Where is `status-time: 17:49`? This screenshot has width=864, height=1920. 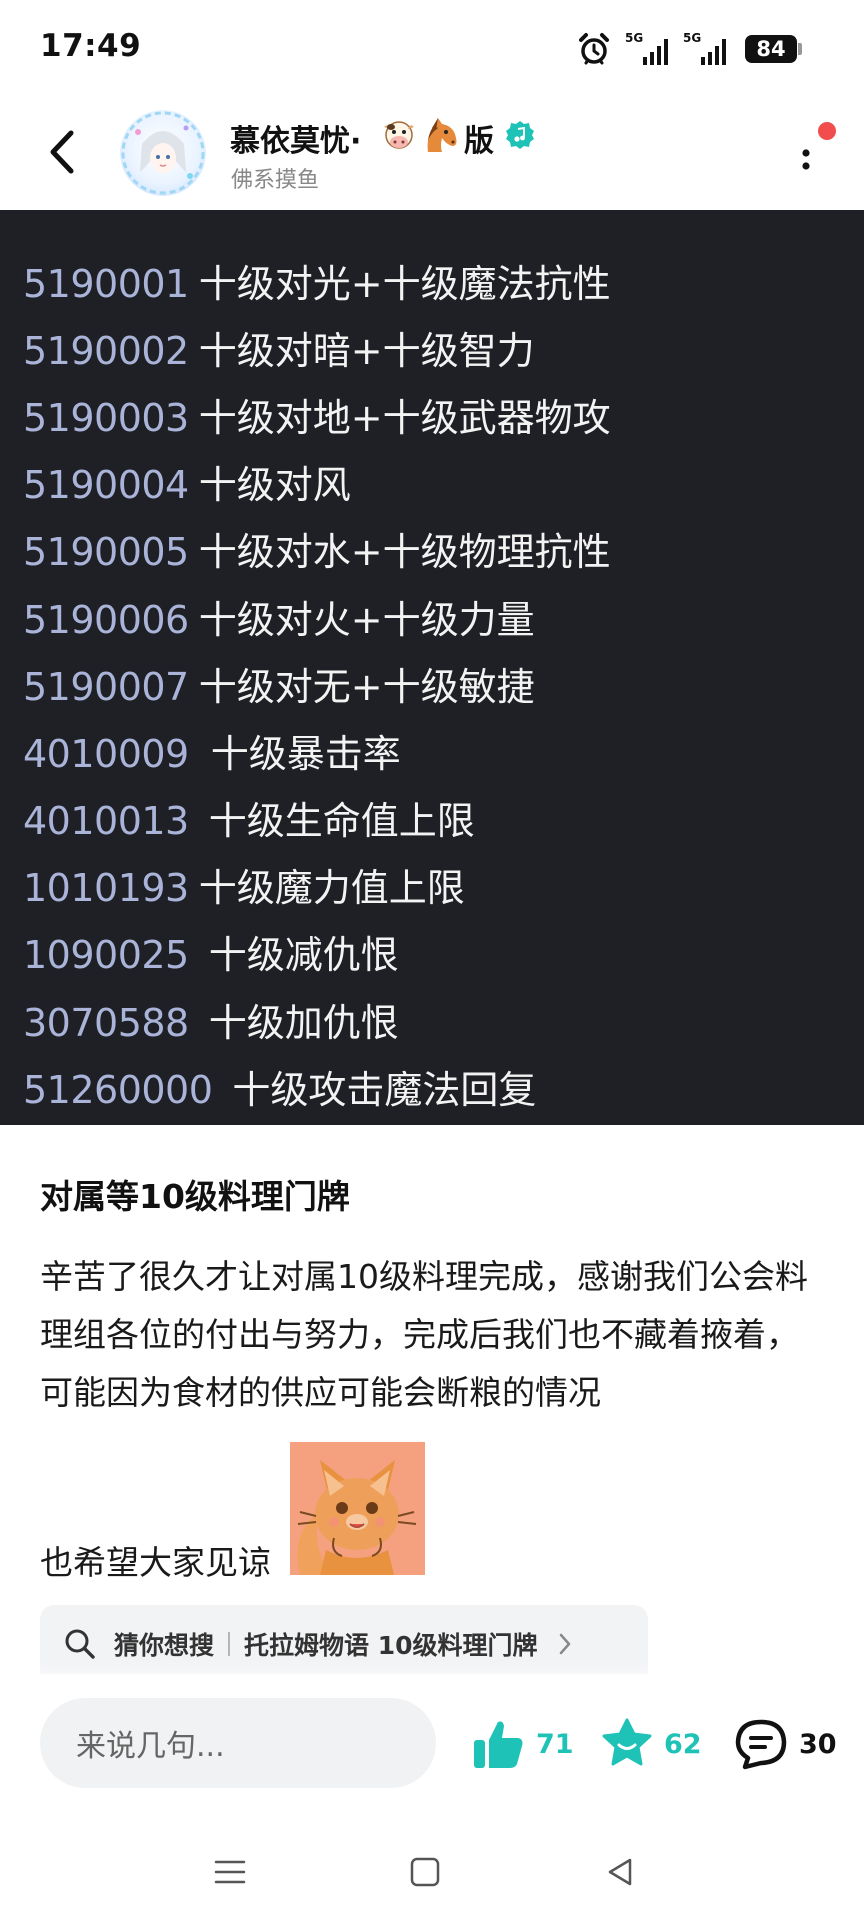 status-time: 17:49 is located at coordinates (91, 46).